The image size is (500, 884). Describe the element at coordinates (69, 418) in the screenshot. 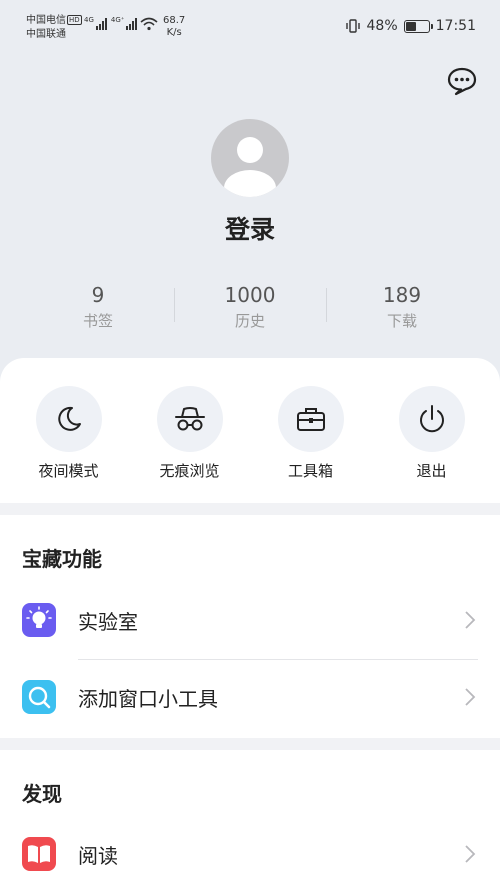

I see `moon-icon` at that location.